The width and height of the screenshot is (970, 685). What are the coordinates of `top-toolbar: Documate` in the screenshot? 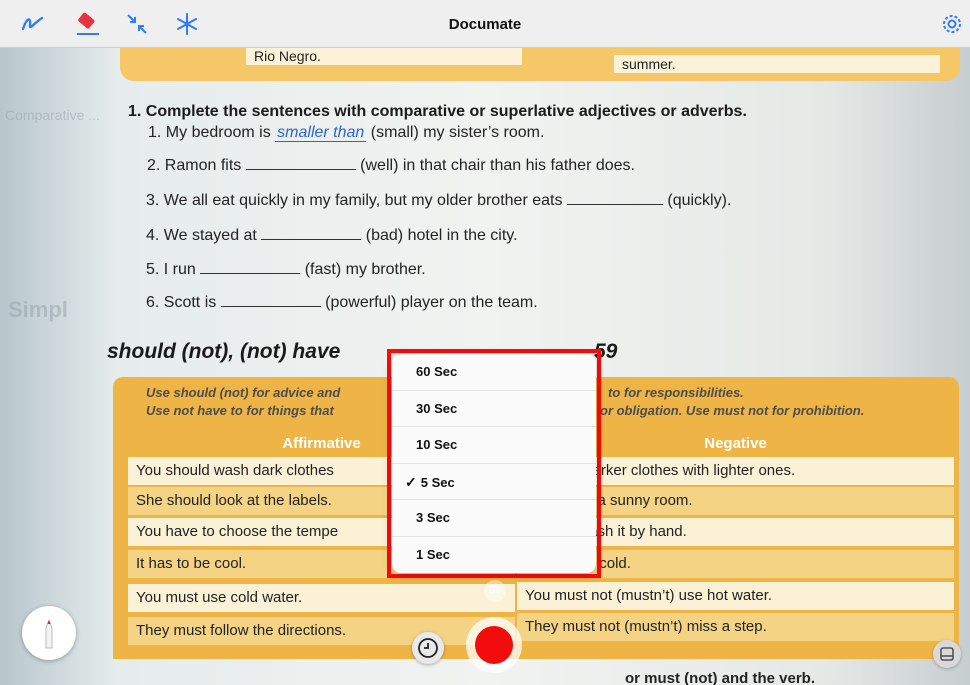 It's located at (485, 24).